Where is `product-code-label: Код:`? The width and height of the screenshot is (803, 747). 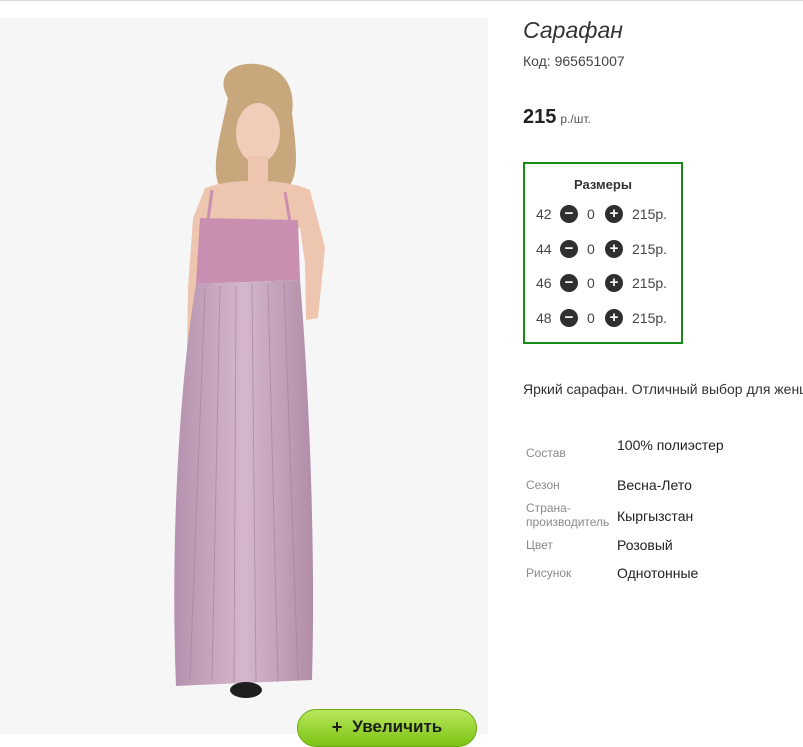 product-code-label: Код: is located at coordinates (537, 61).